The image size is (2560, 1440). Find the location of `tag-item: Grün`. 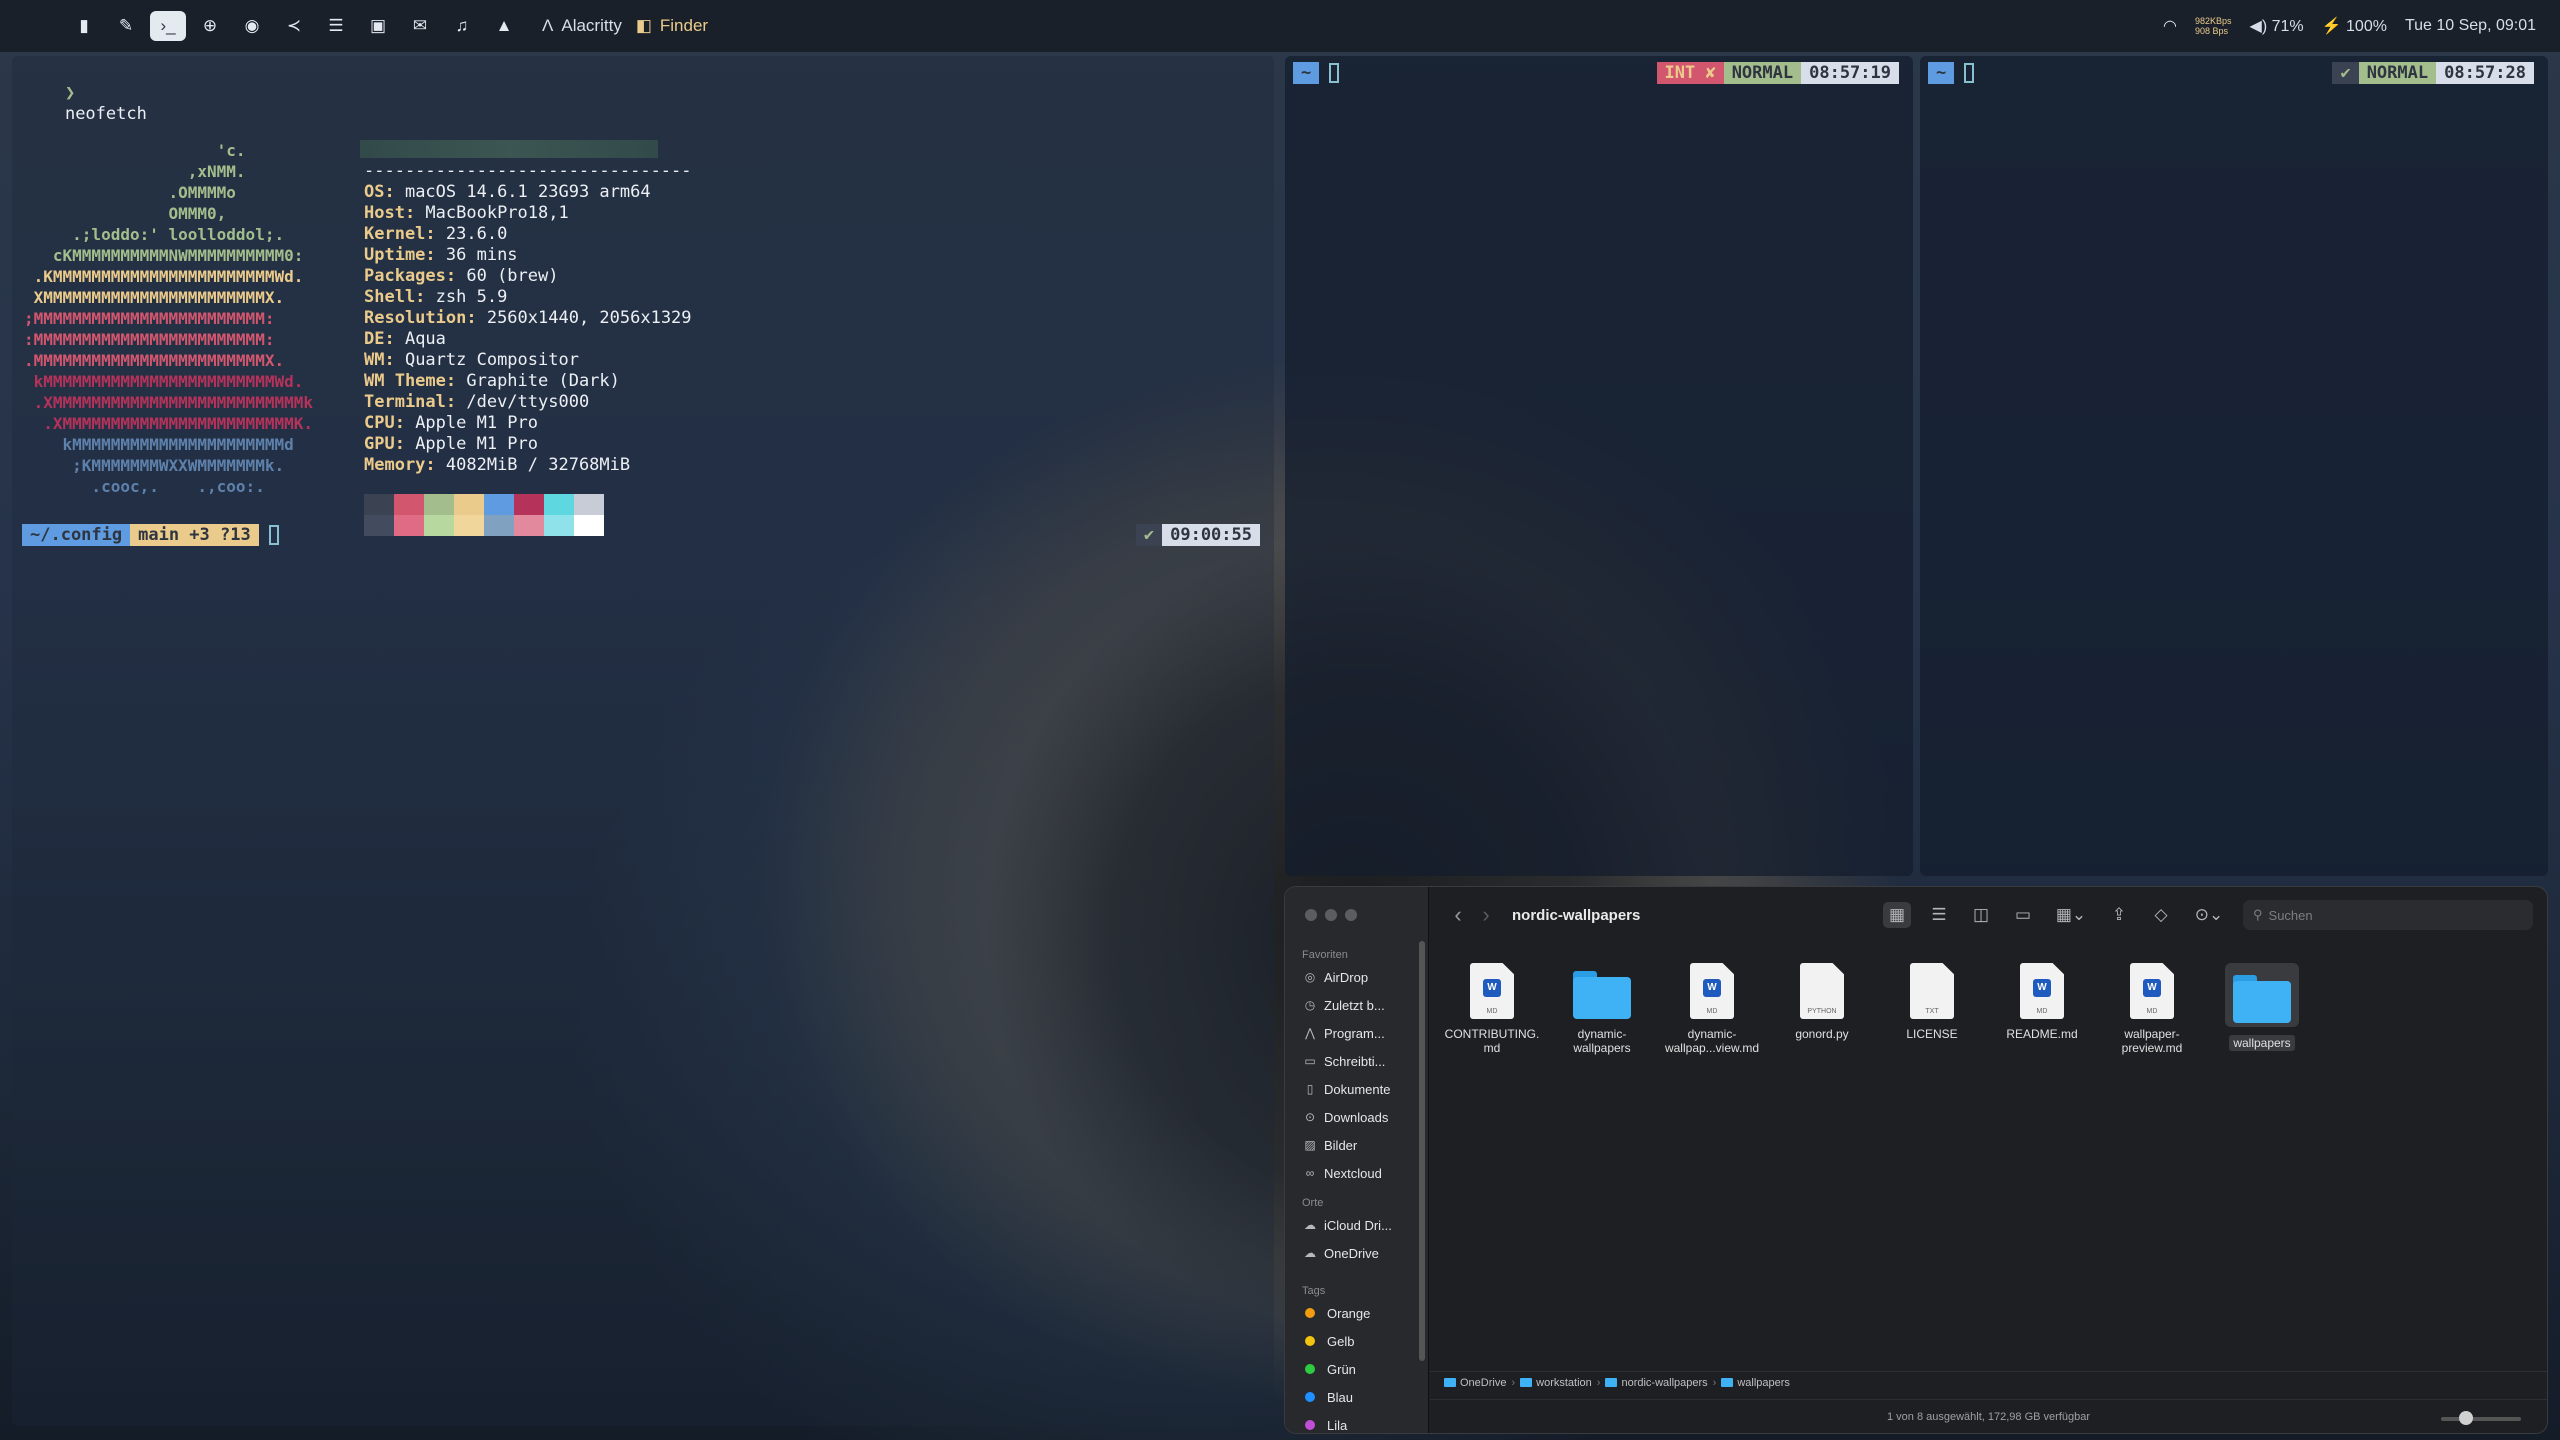

tag-item: Grün is located at coordinates (1362, 1369).